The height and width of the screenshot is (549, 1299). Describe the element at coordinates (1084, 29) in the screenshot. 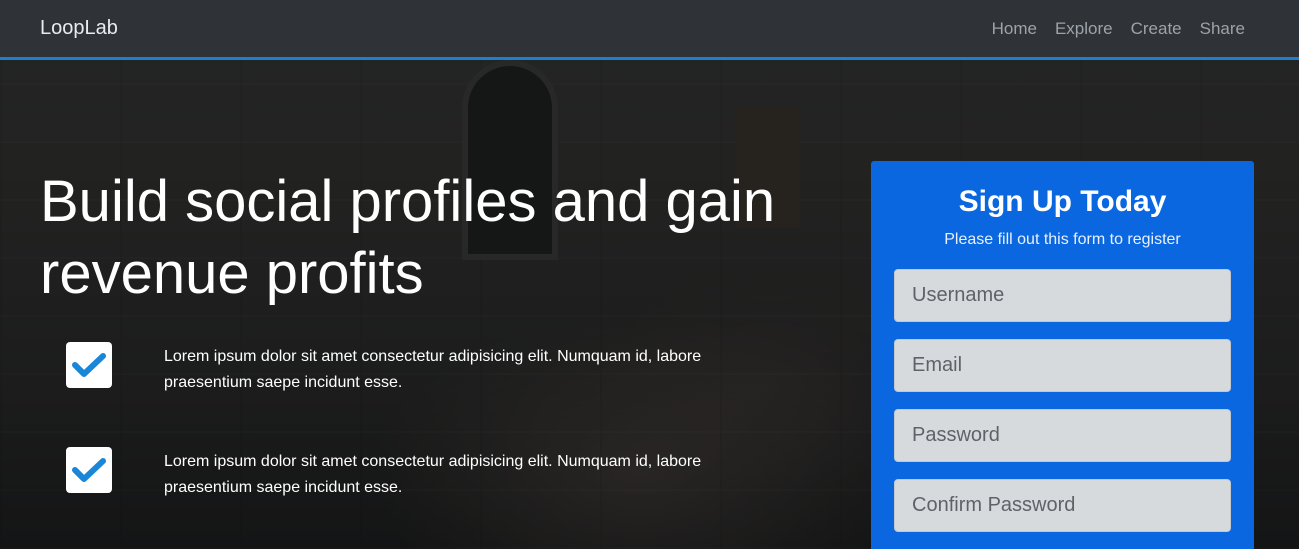

I see `nav-link-explore: Explore` at that location.